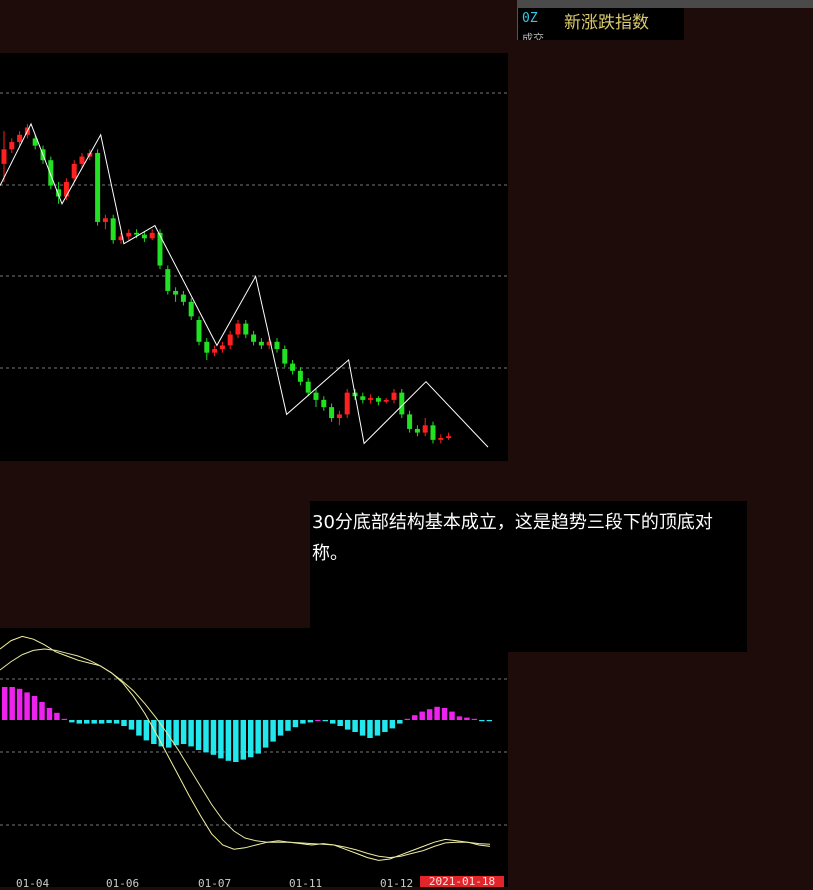 This screenshot has height=890, width=813. What do you see at coordinates (123, 883) in the screenshot?
I see `x-axis-label: 01-06` at bounding box center [123, 883].